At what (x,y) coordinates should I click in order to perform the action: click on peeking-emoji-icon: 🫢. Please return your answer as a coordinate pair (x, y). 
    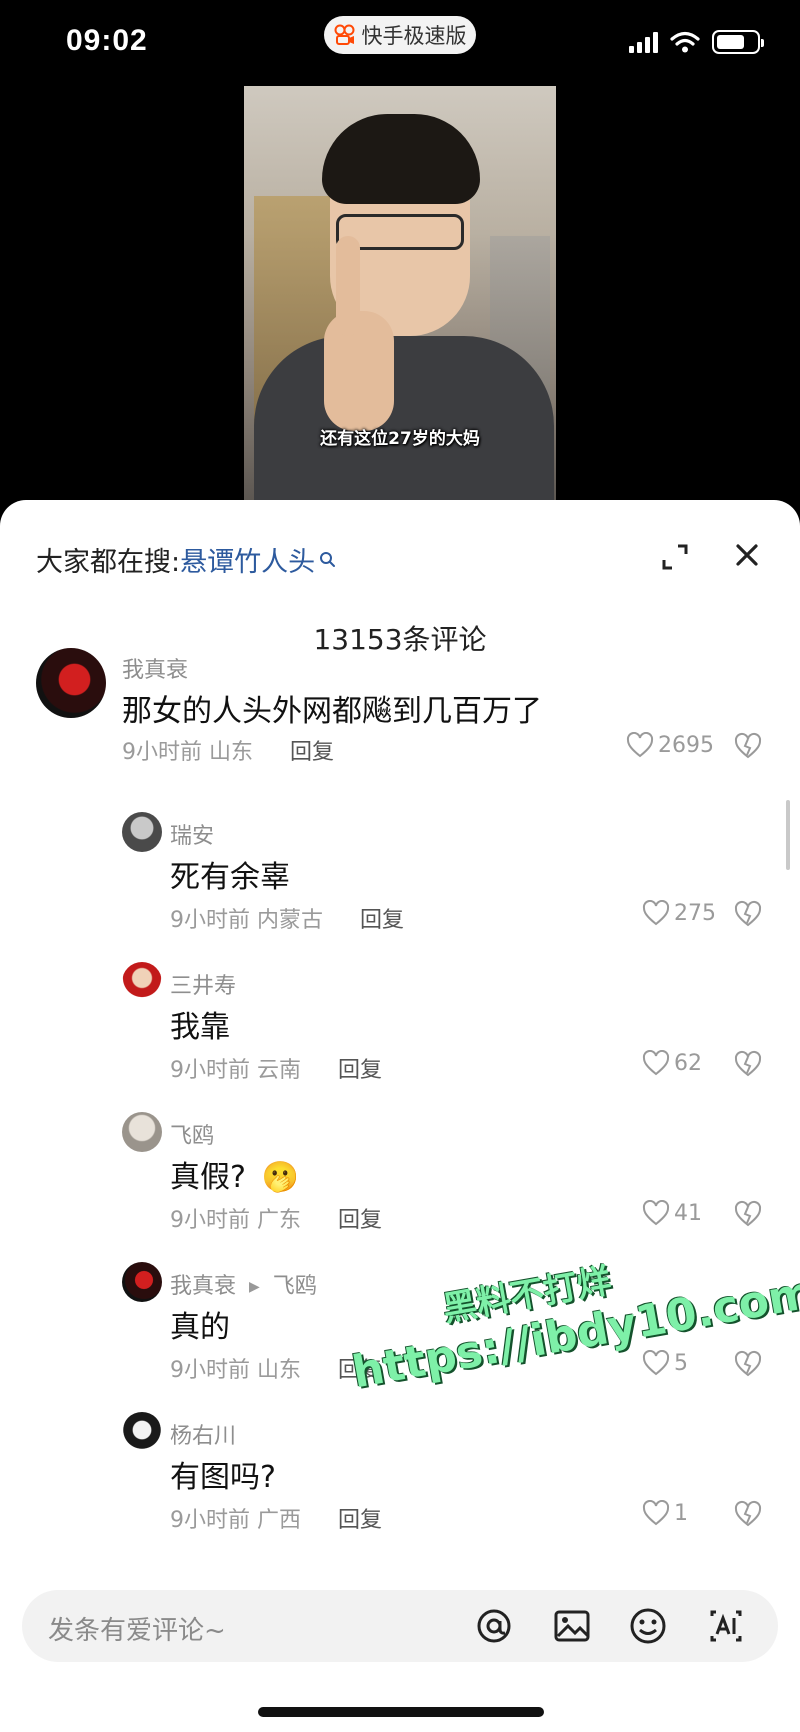
    Looking at the image, I should click on (280, 1177).